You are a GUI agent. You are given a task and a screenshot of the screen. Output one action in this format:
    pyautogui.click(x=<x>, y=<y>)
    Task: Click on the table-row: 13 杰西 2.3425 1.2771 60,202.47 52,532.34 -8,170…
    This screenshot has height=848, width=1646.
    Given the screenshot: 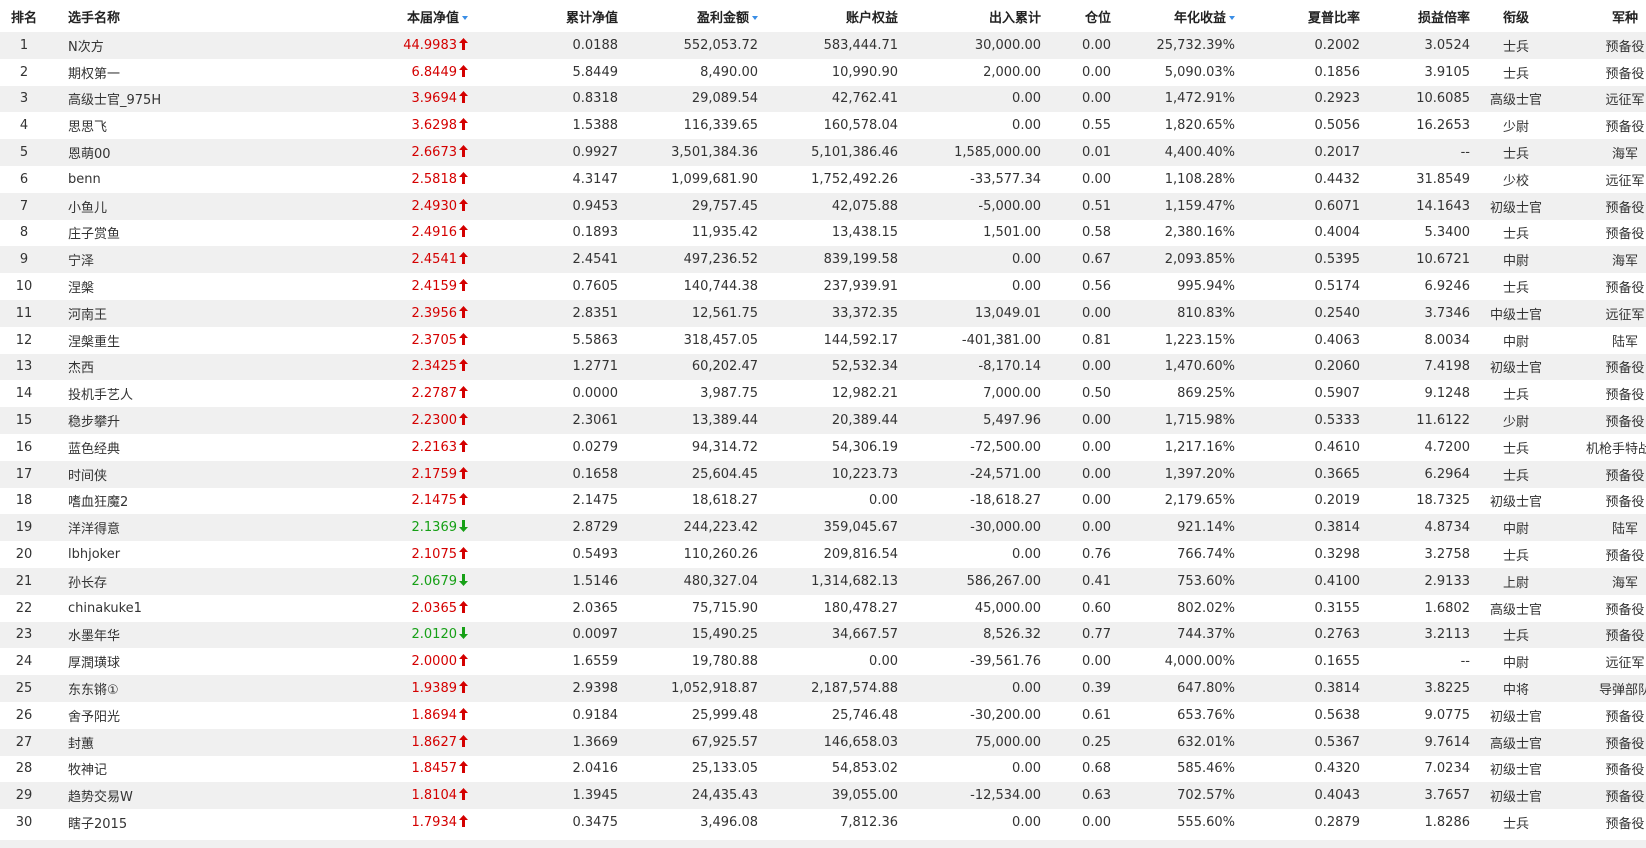 What is the action you would take?
    pyautogui.click(x=823, y=367)
    